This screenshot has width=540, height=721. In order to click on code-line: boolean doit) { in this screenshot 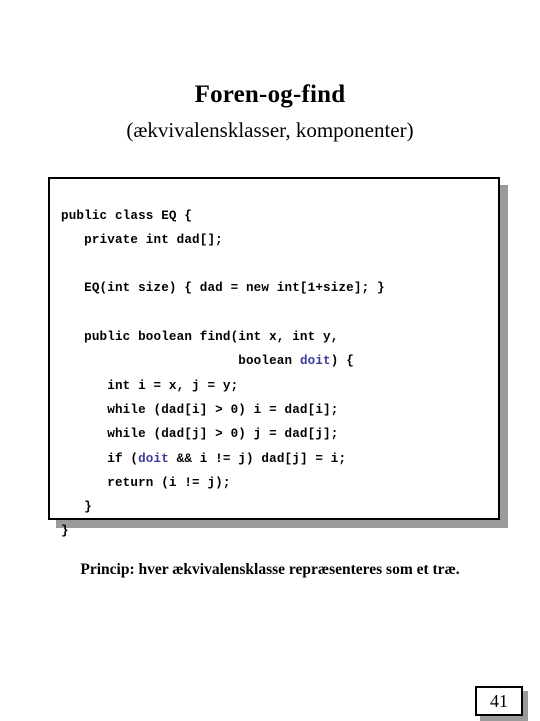, I will do `click(277, 361)`.